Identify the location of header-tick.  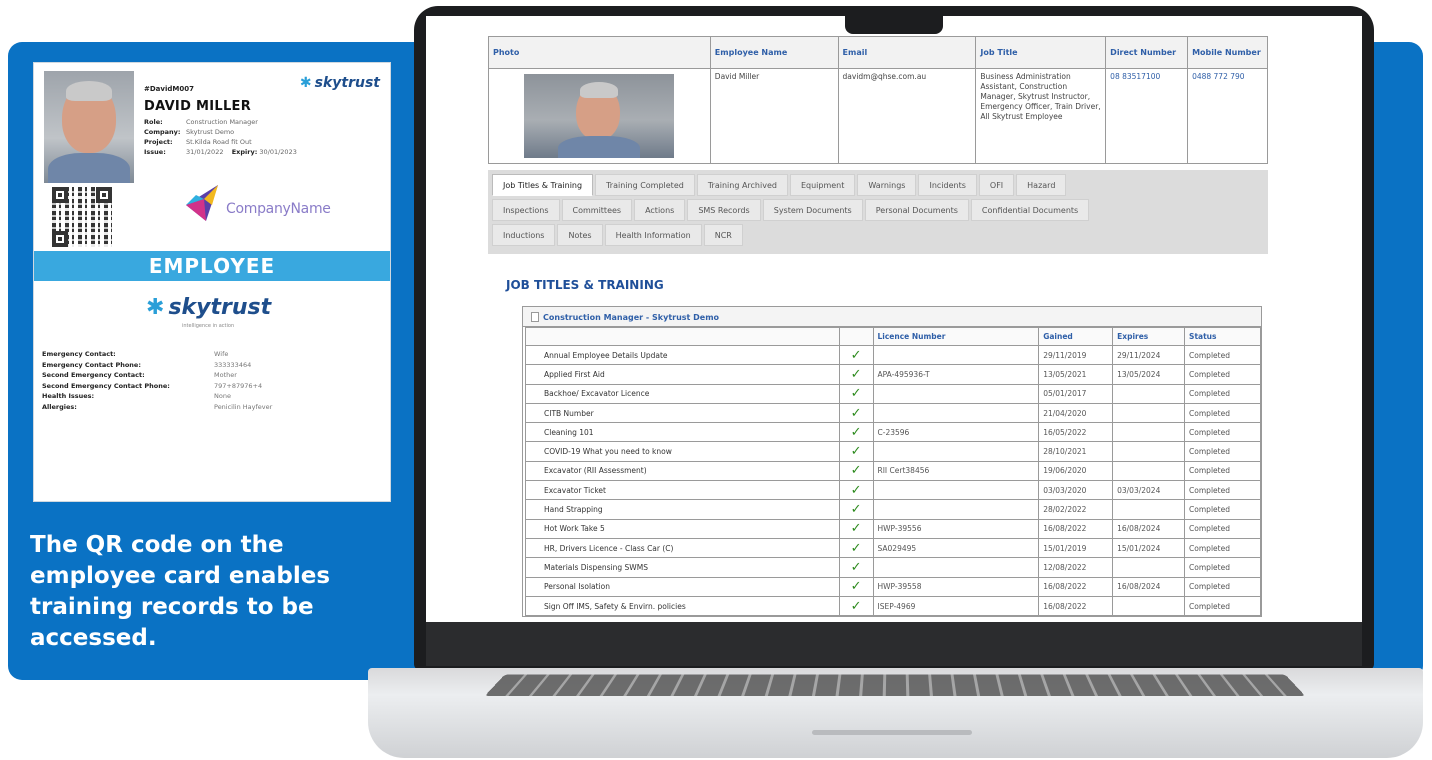
(856, 336).